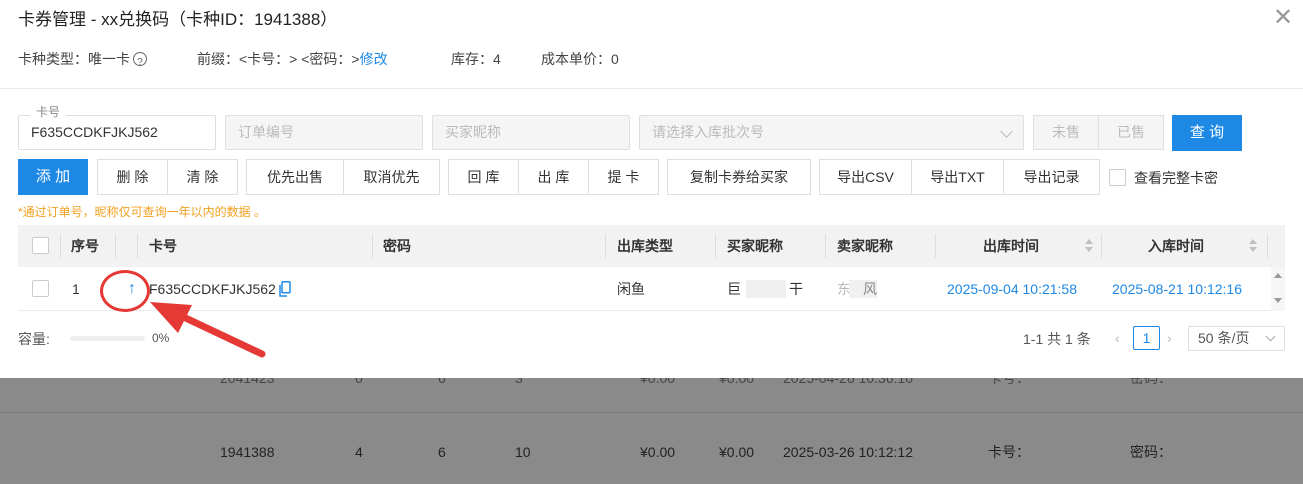 Image resolution: width=1303 pixels, height=484 pixels. I want to click on row-buyer-end: 干, so click(796, 289).